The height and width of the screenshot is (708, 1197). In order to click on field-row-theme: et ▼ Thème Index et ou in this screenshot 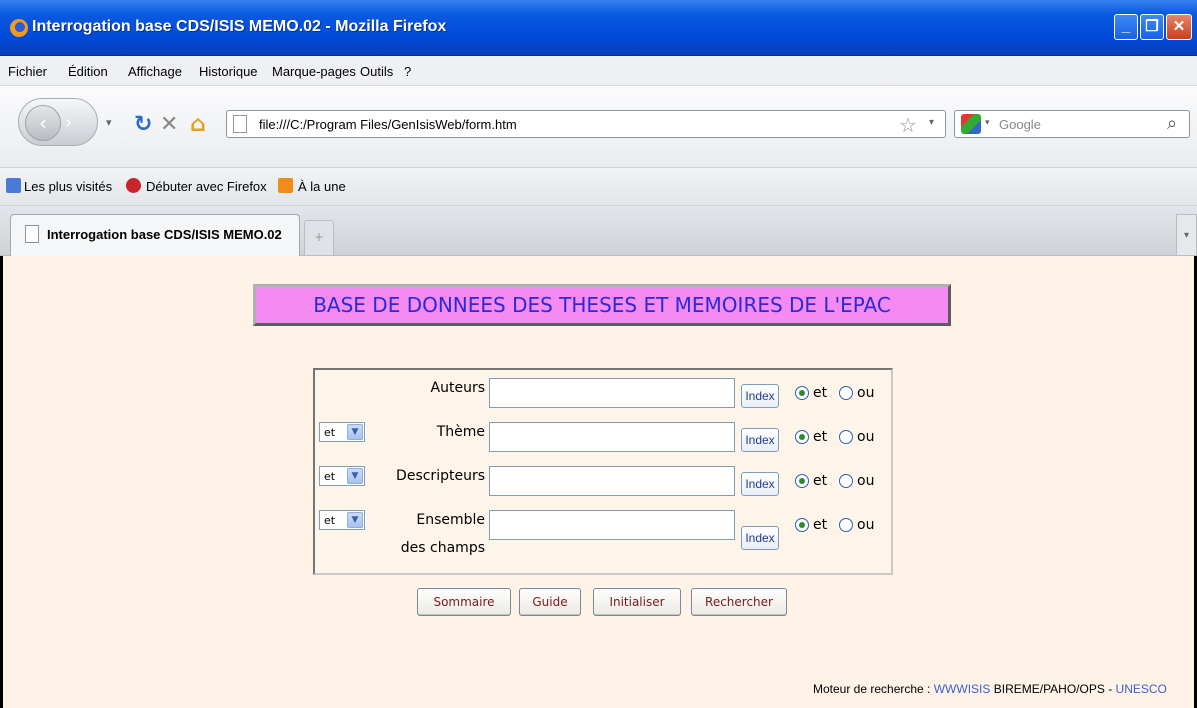, I will do `click(603, 442)`.